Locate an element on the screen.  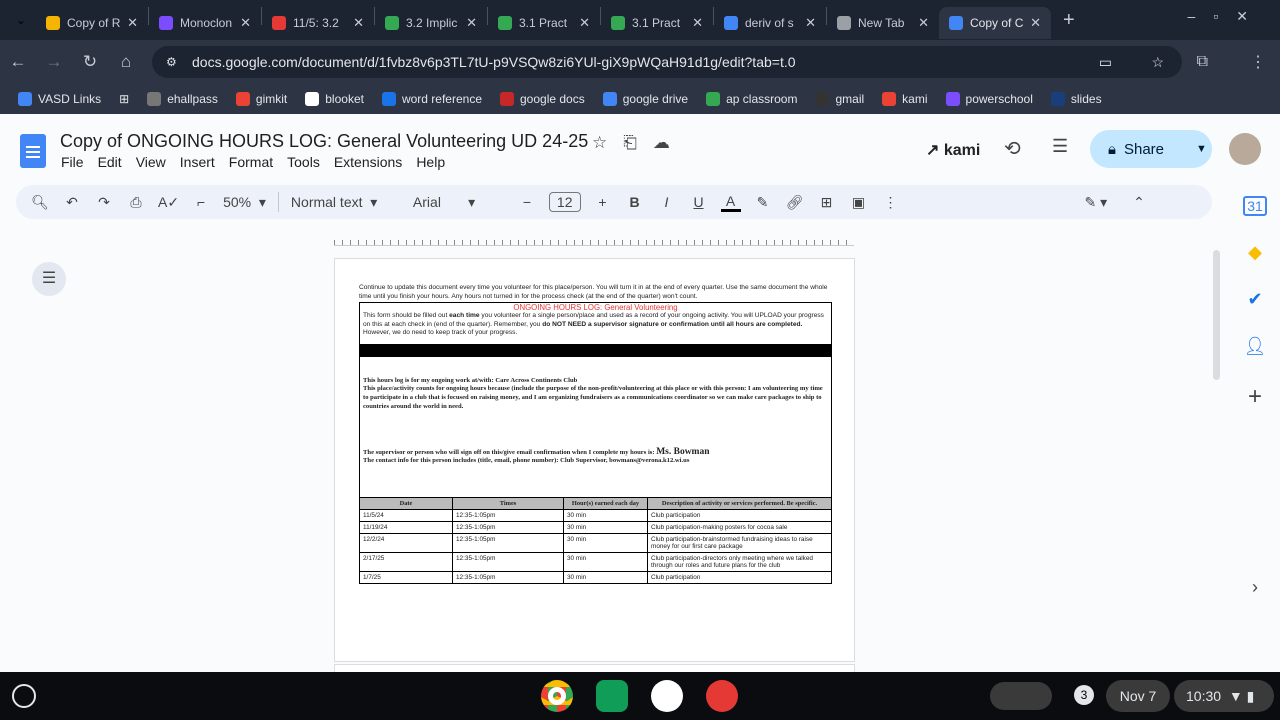
table-cell: Club participation is located at coordinates (739, 515).